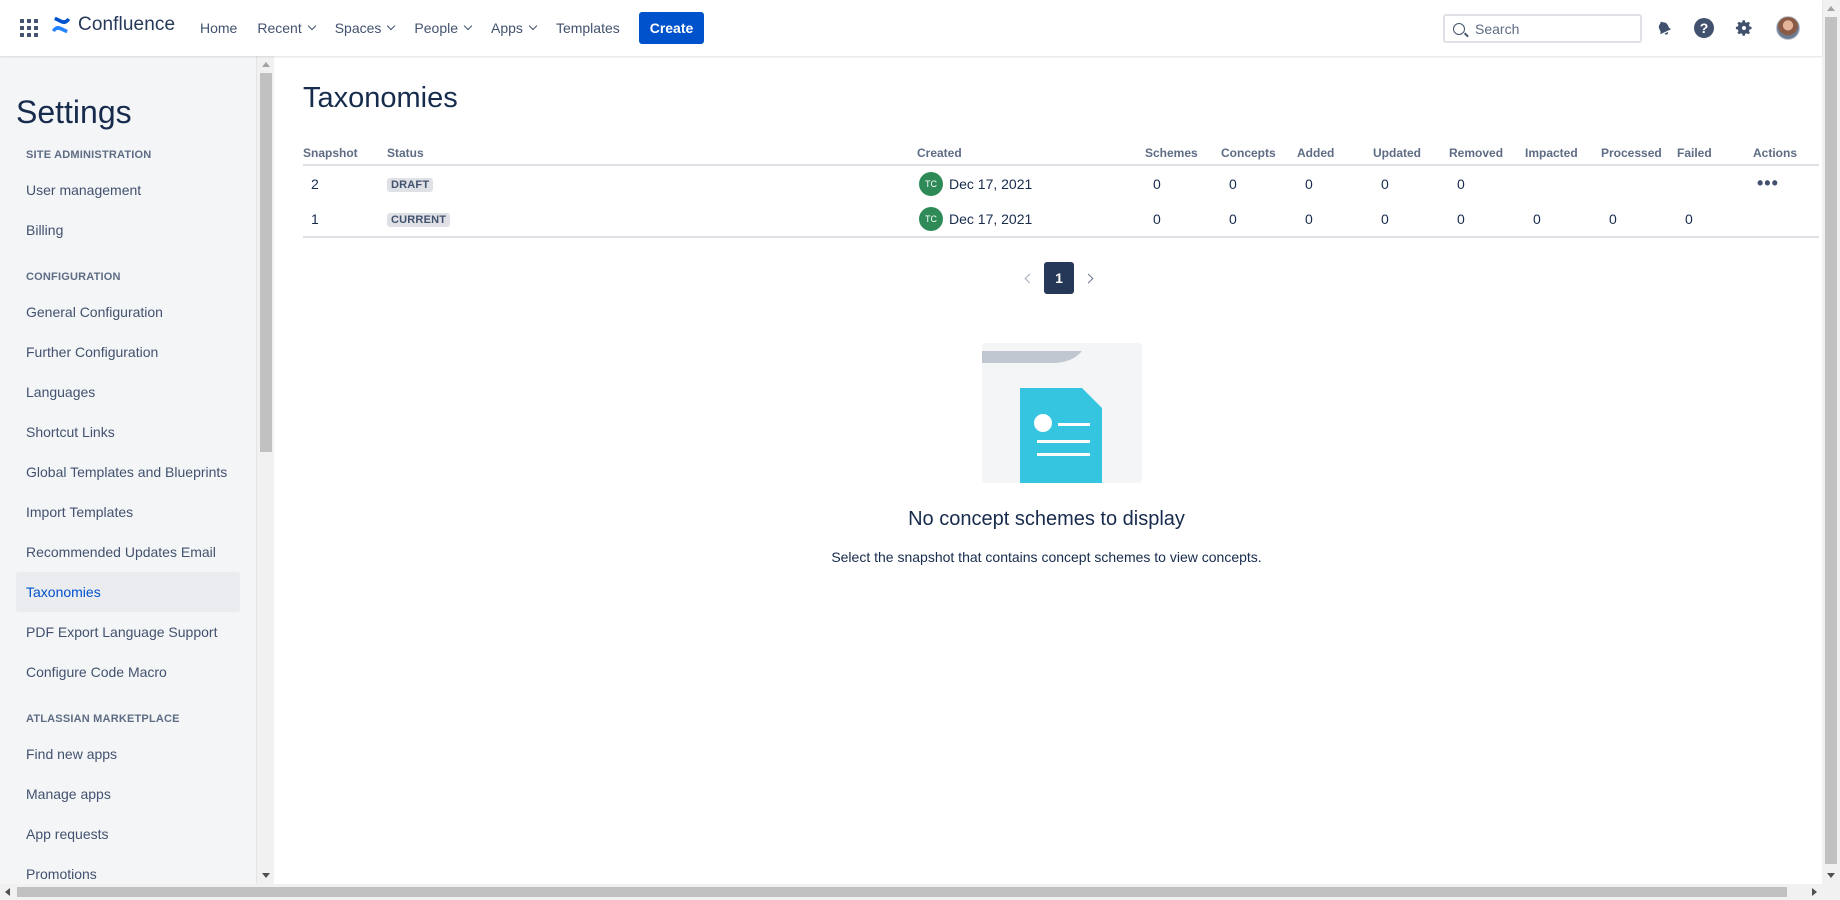 Image resolution: width=1840 pixels, height=900 pixels. Describe the element at coordinates (1031, 153) in the screenshot. I see `col-header: Created` at that location.